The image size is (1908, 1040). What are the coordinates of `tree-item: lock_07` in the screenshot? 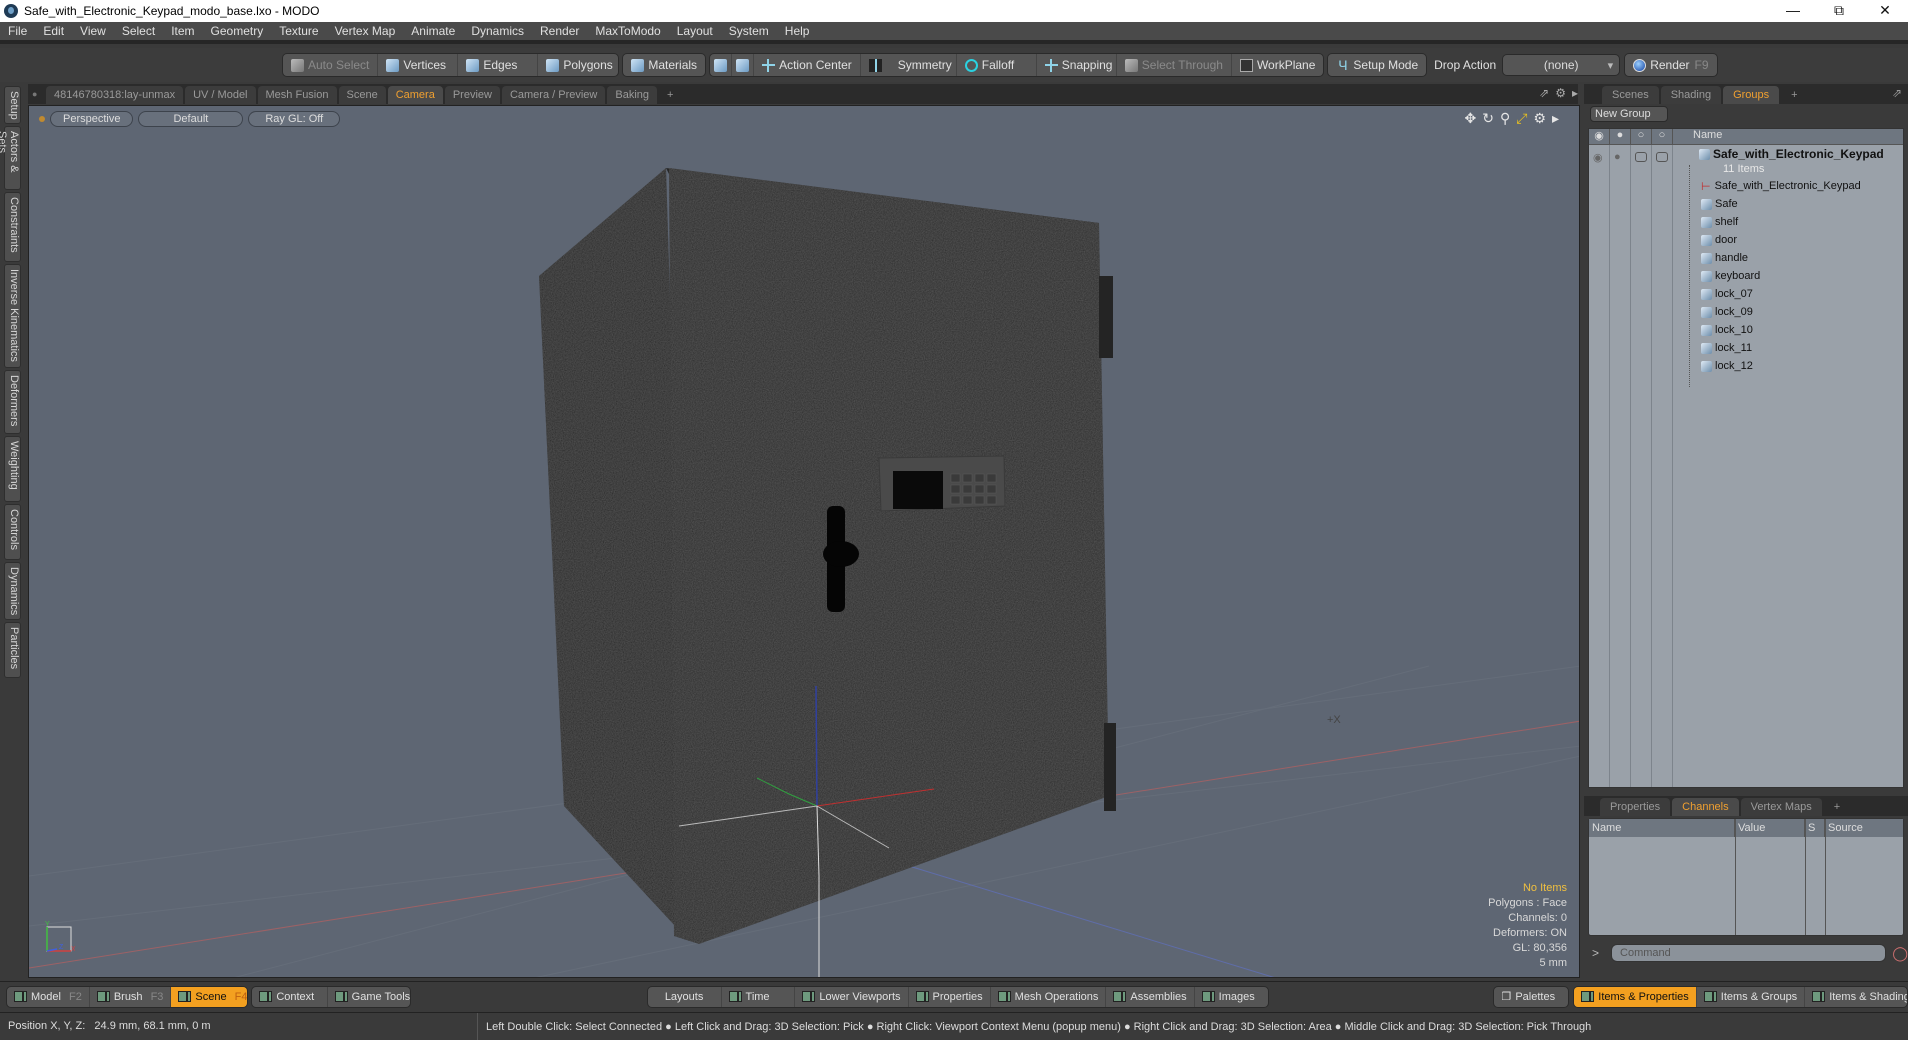 It's located at (1727, 294).